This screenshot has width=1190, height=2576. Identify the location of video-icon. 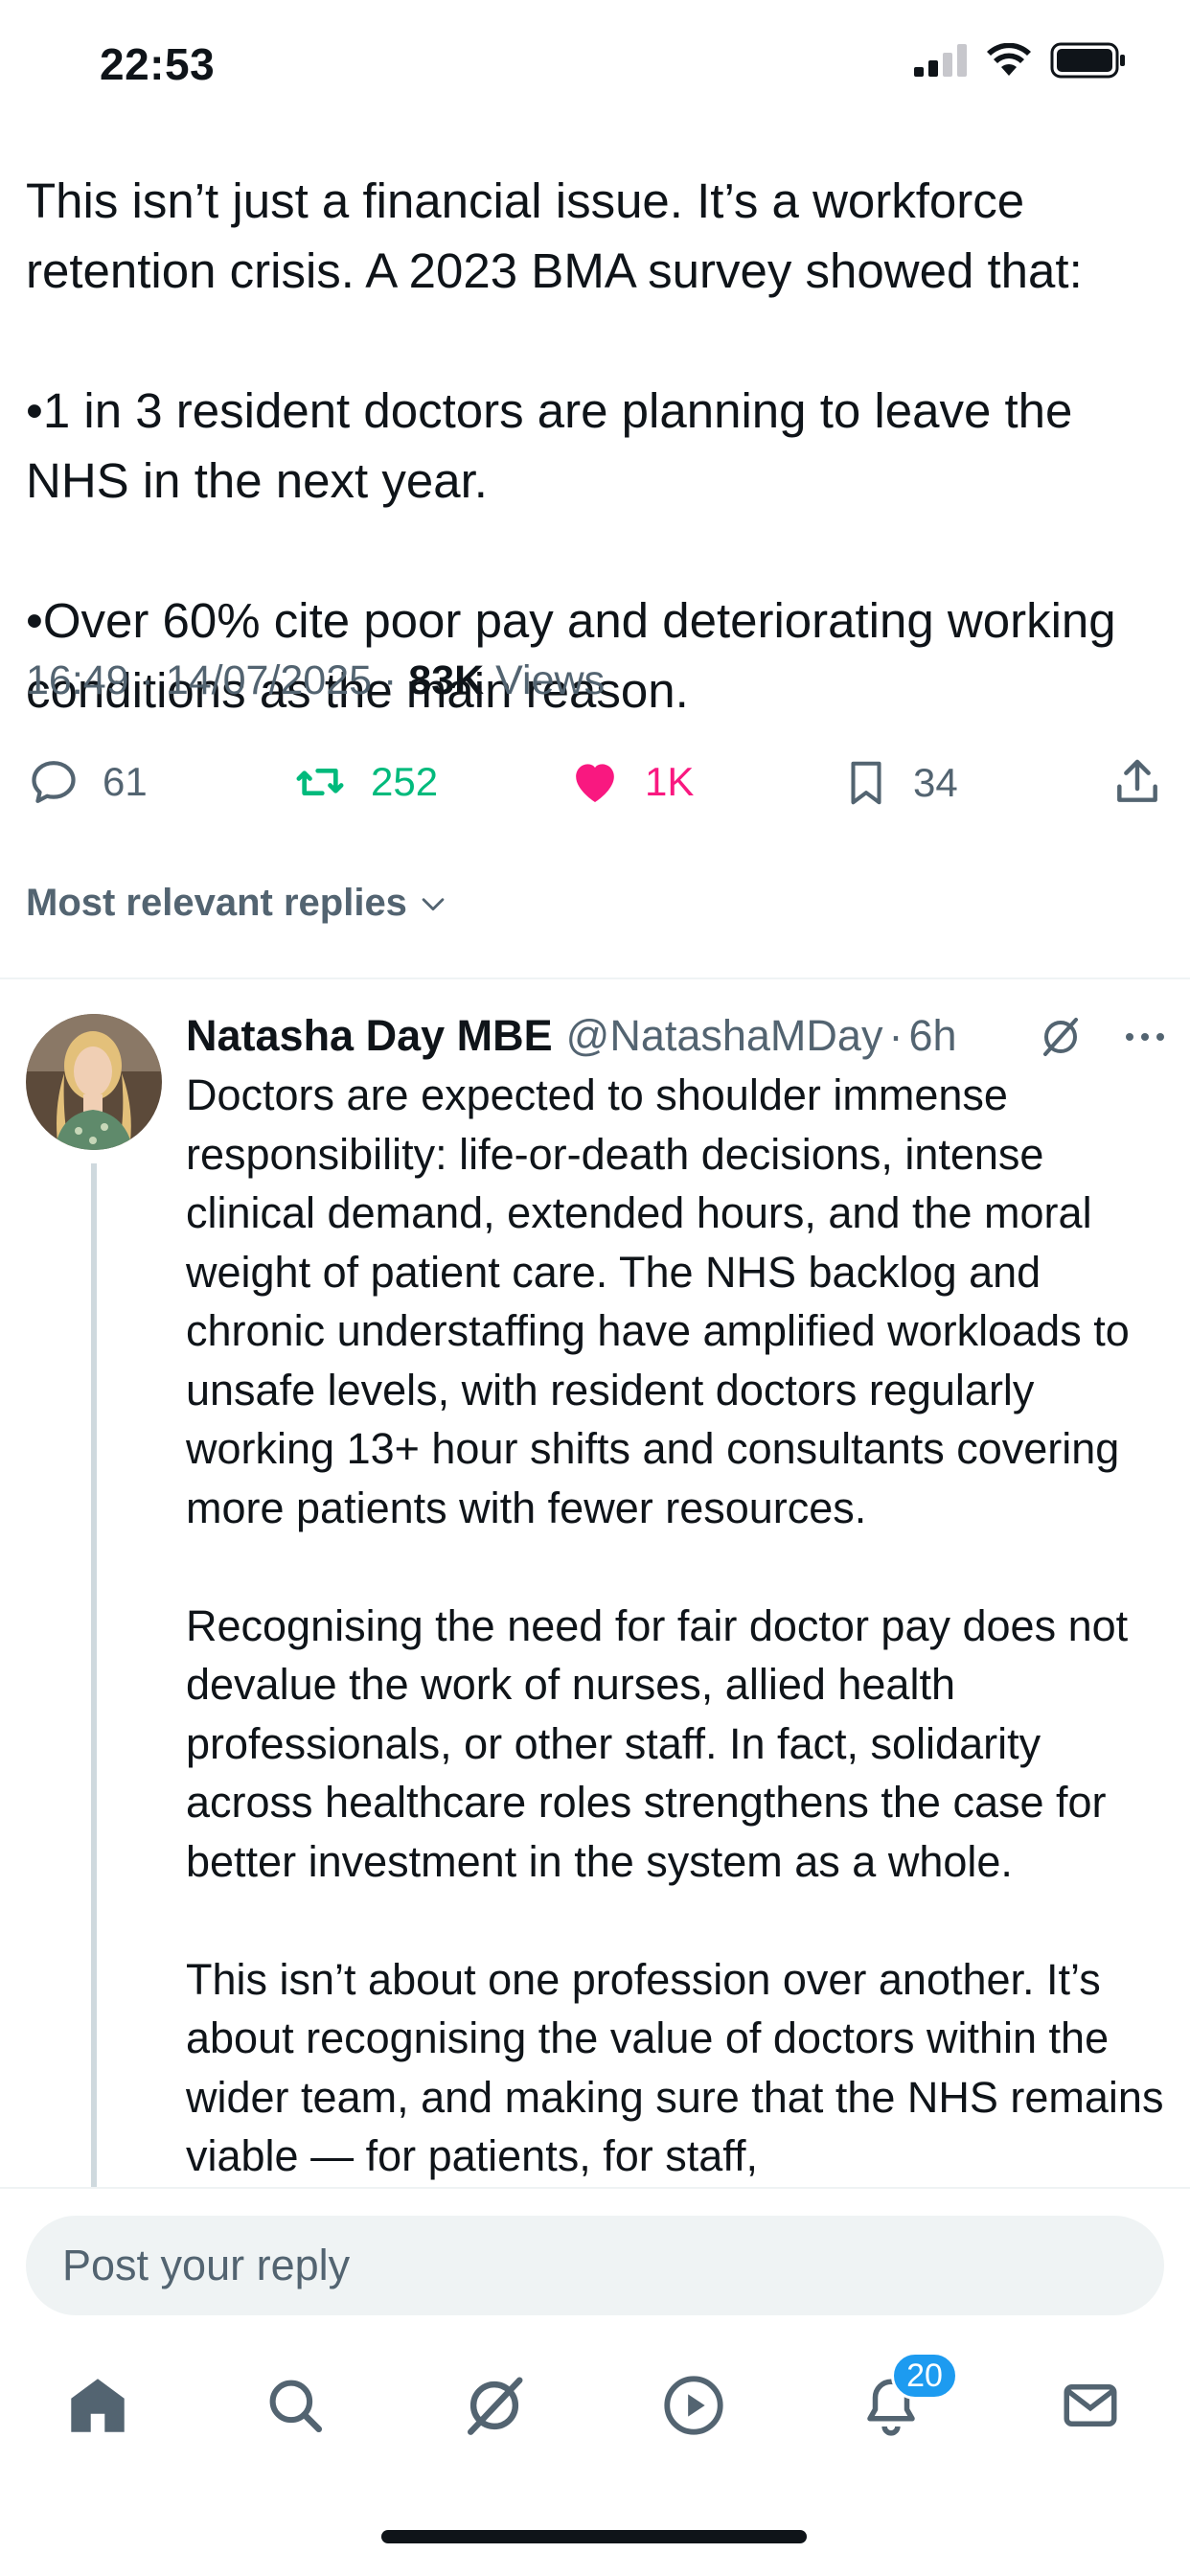
(694, 2405).